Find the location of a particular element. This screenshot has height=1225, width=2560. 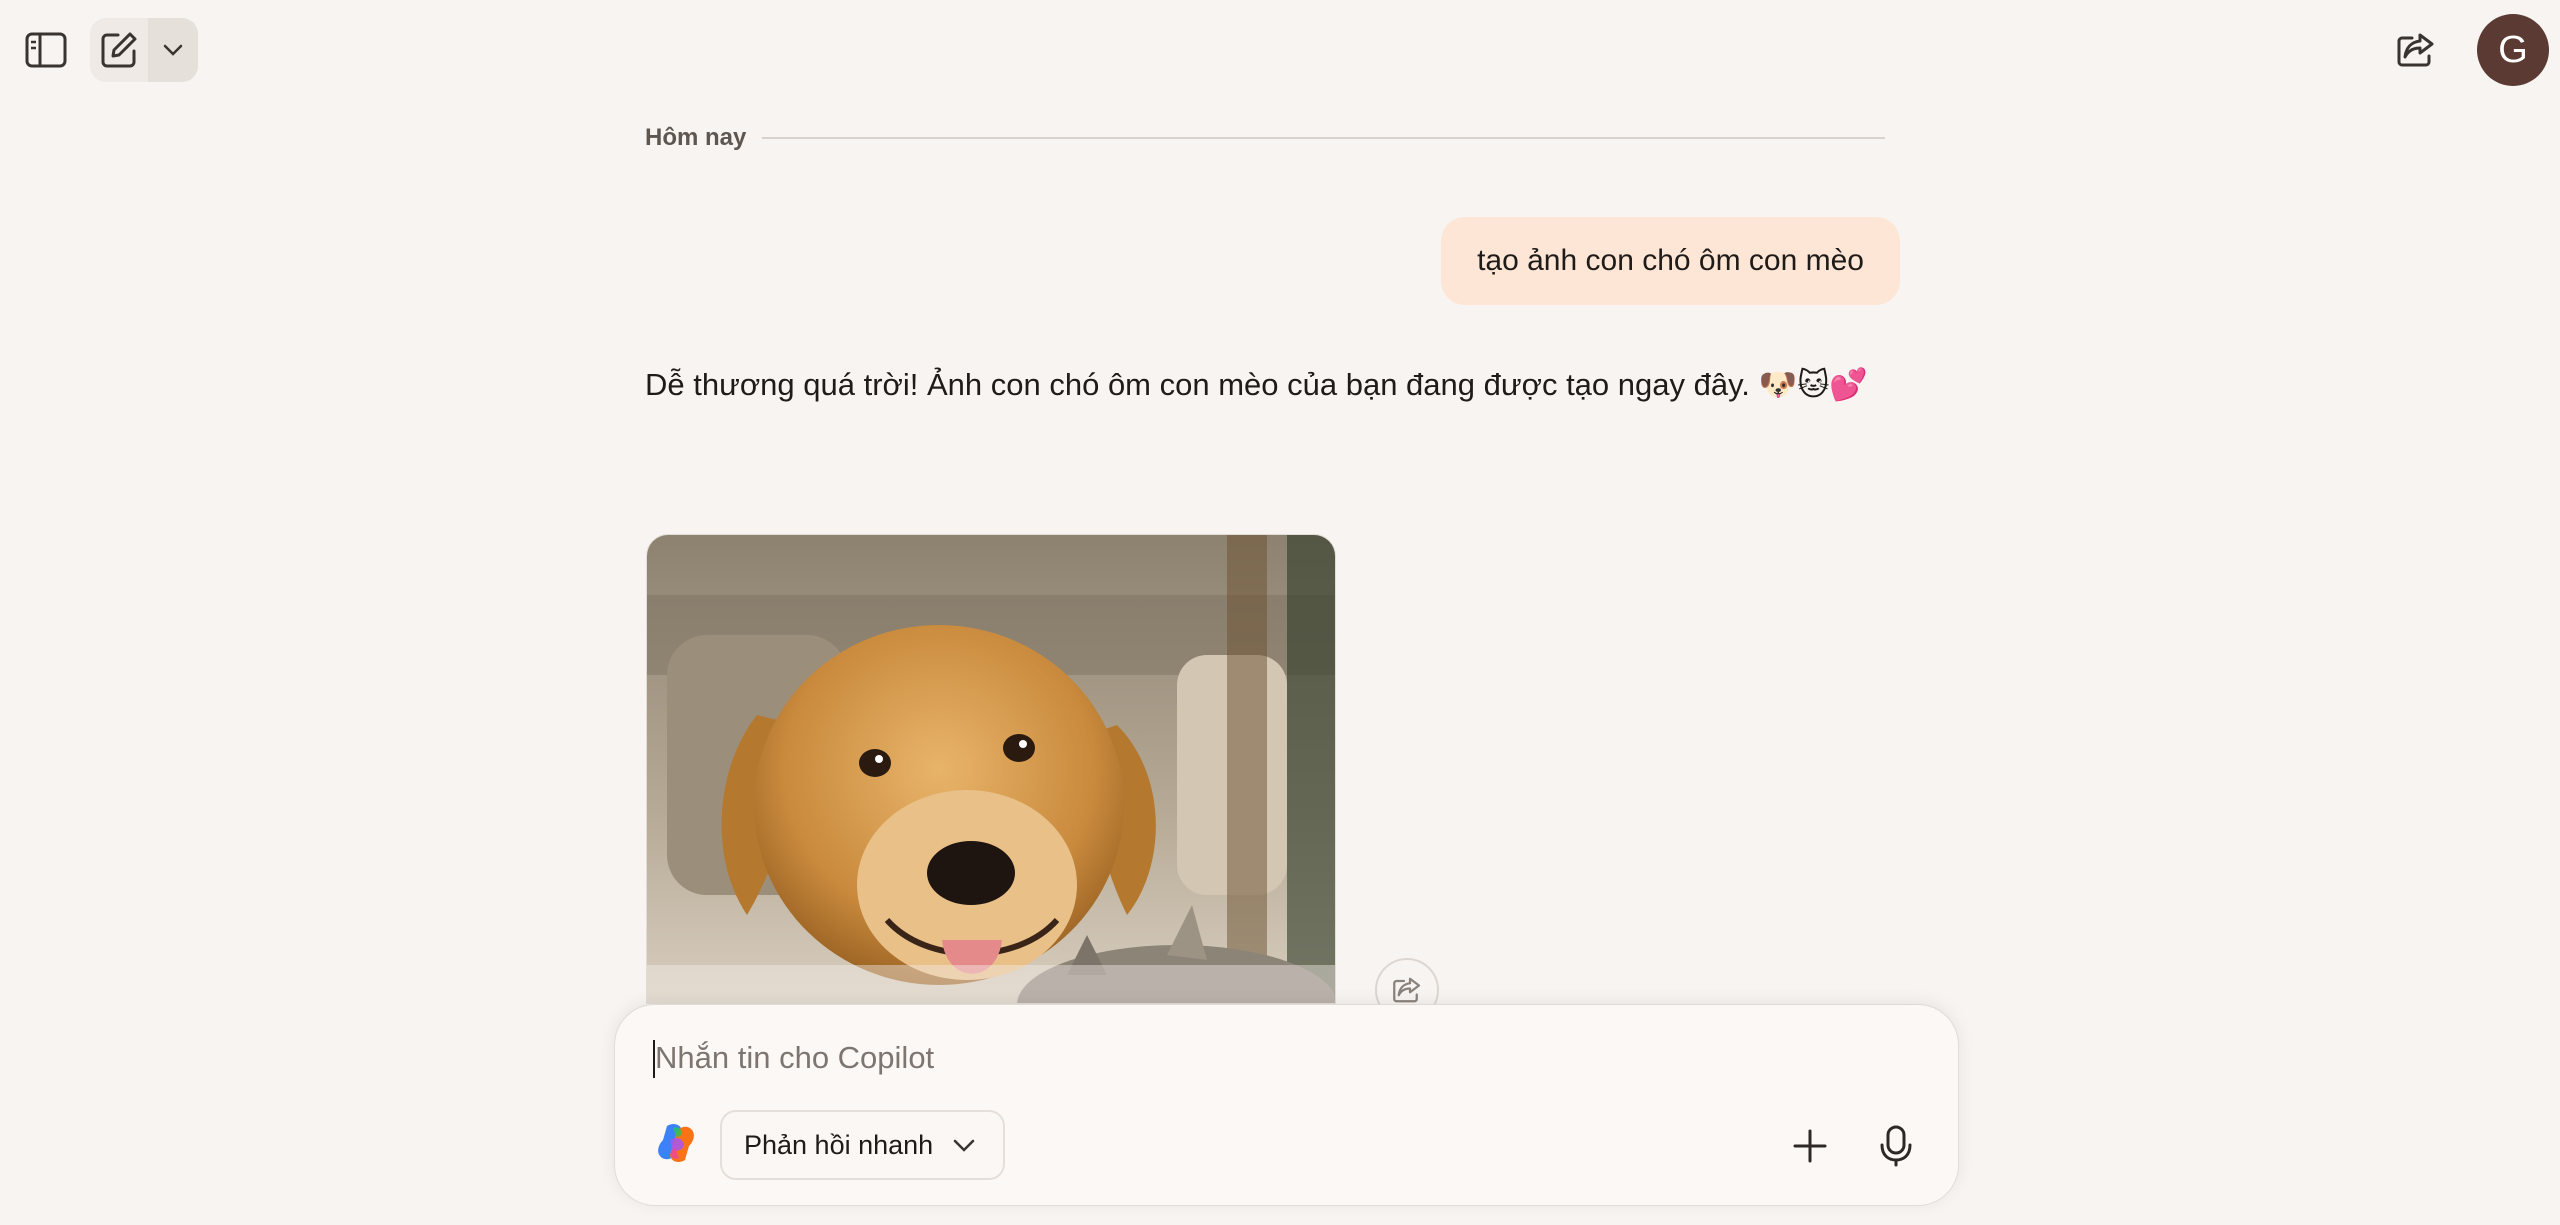

new-chat-button is located at coordinates (119, 50).